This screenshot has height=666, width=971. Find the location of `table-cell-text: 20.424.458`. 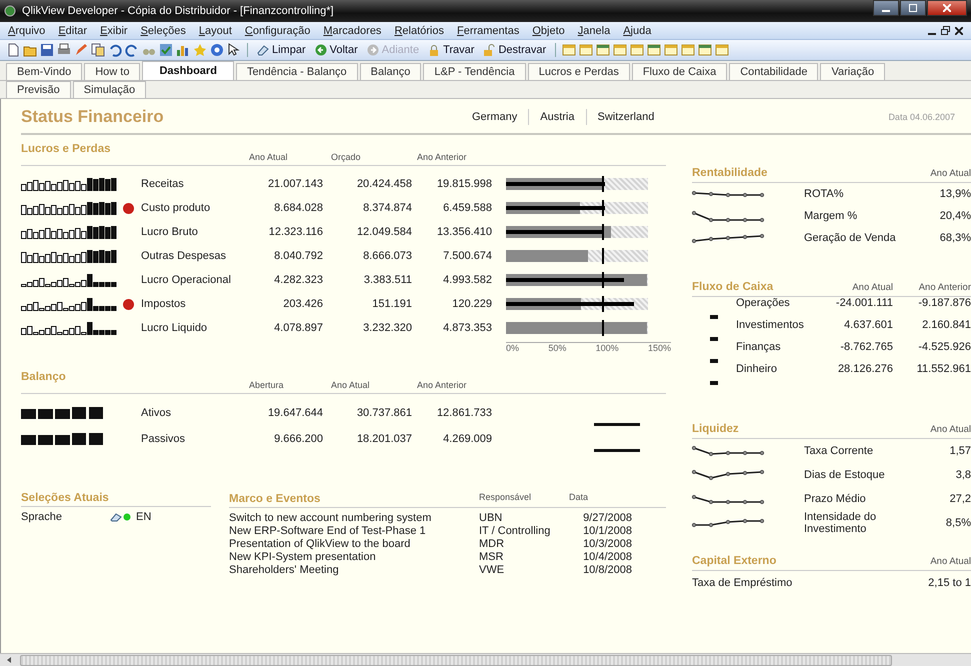

table-cell-text: 20.424.458 is located at coordinates (384, 184).